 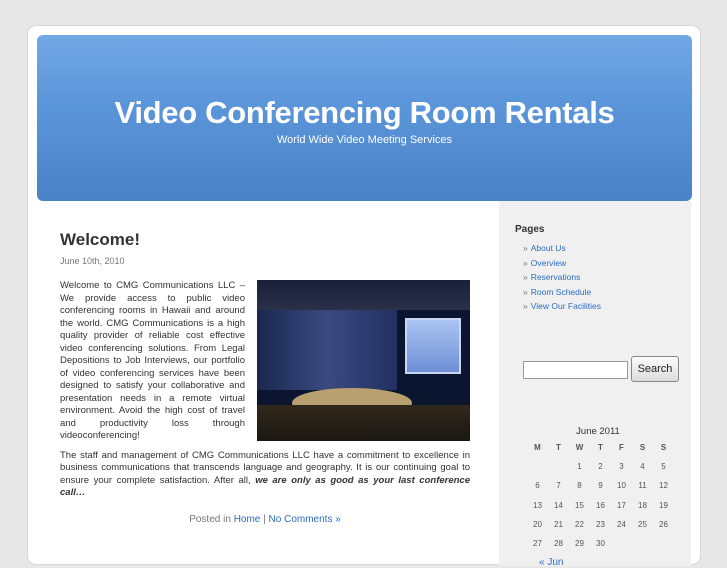 I want to click on calendar-week-row: 27 28 29 30, so click(x=600, y=543).